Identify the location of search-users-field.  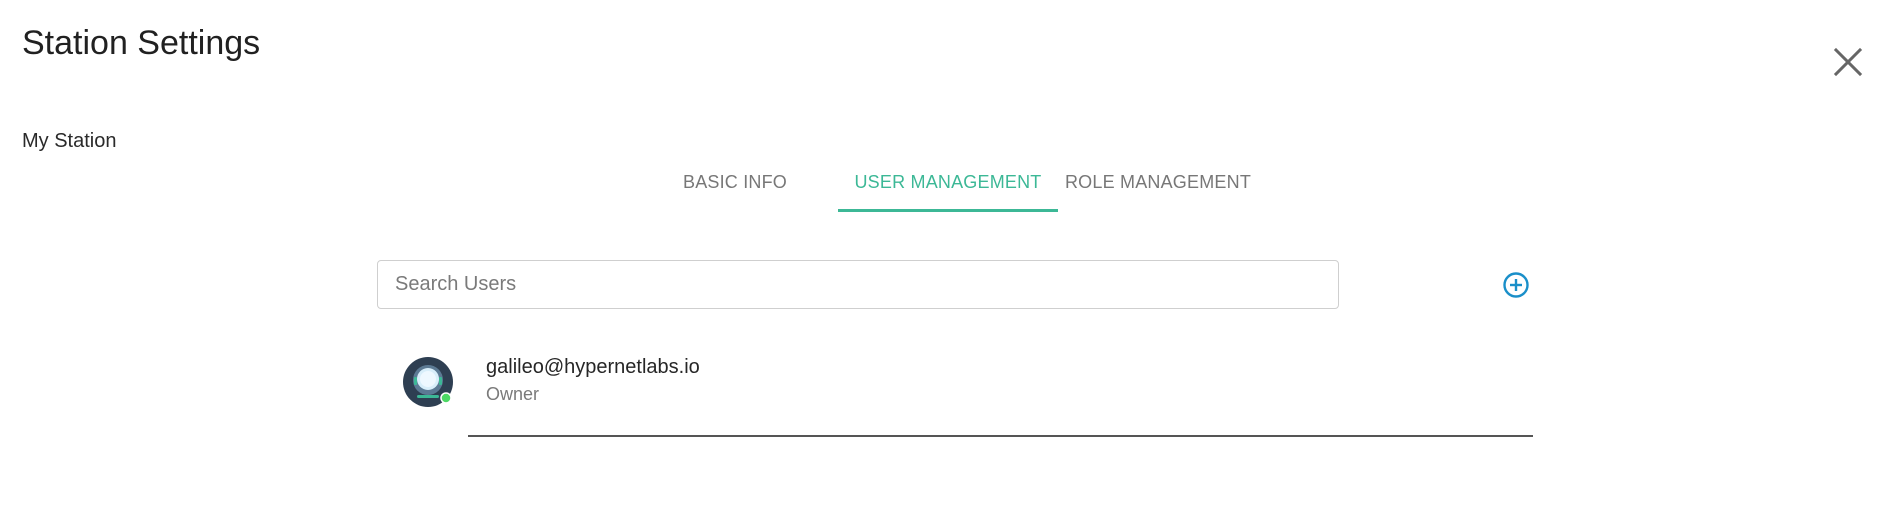
(858, 284).